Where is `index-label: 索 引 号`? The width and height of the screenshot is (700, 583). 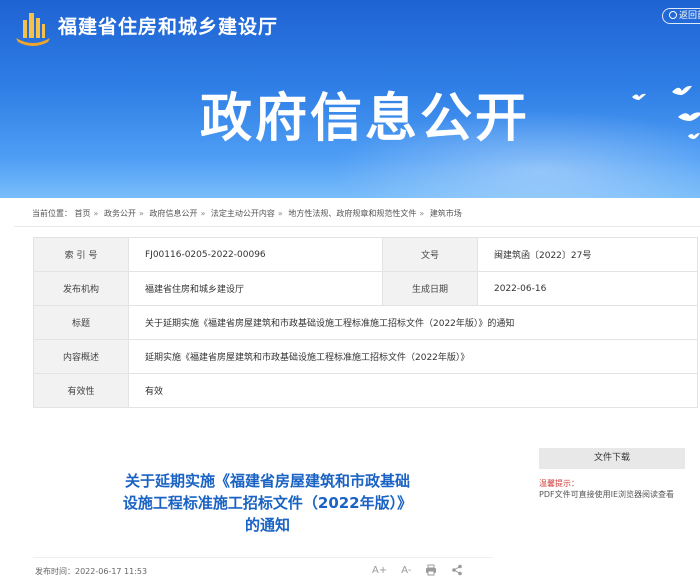 index-label: 索 引 号 is located at coordinates (81, 254).